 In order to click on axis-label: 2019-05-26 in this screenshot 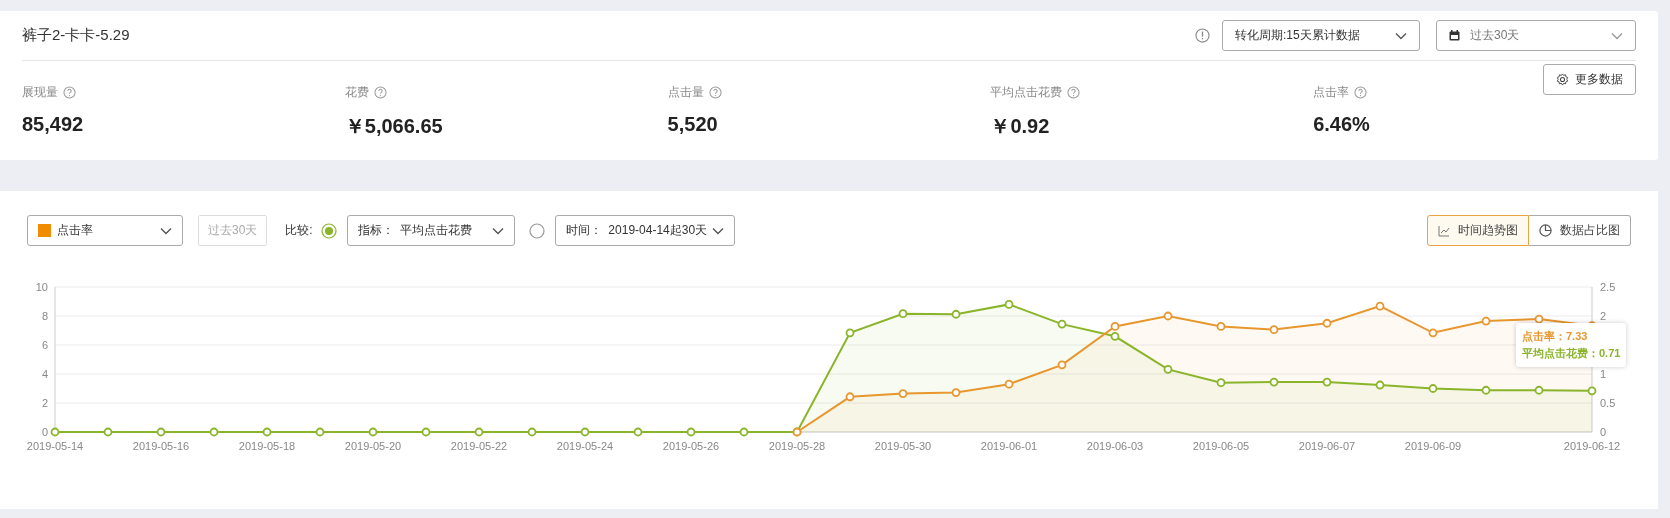, I will do `click(691, 446)`.